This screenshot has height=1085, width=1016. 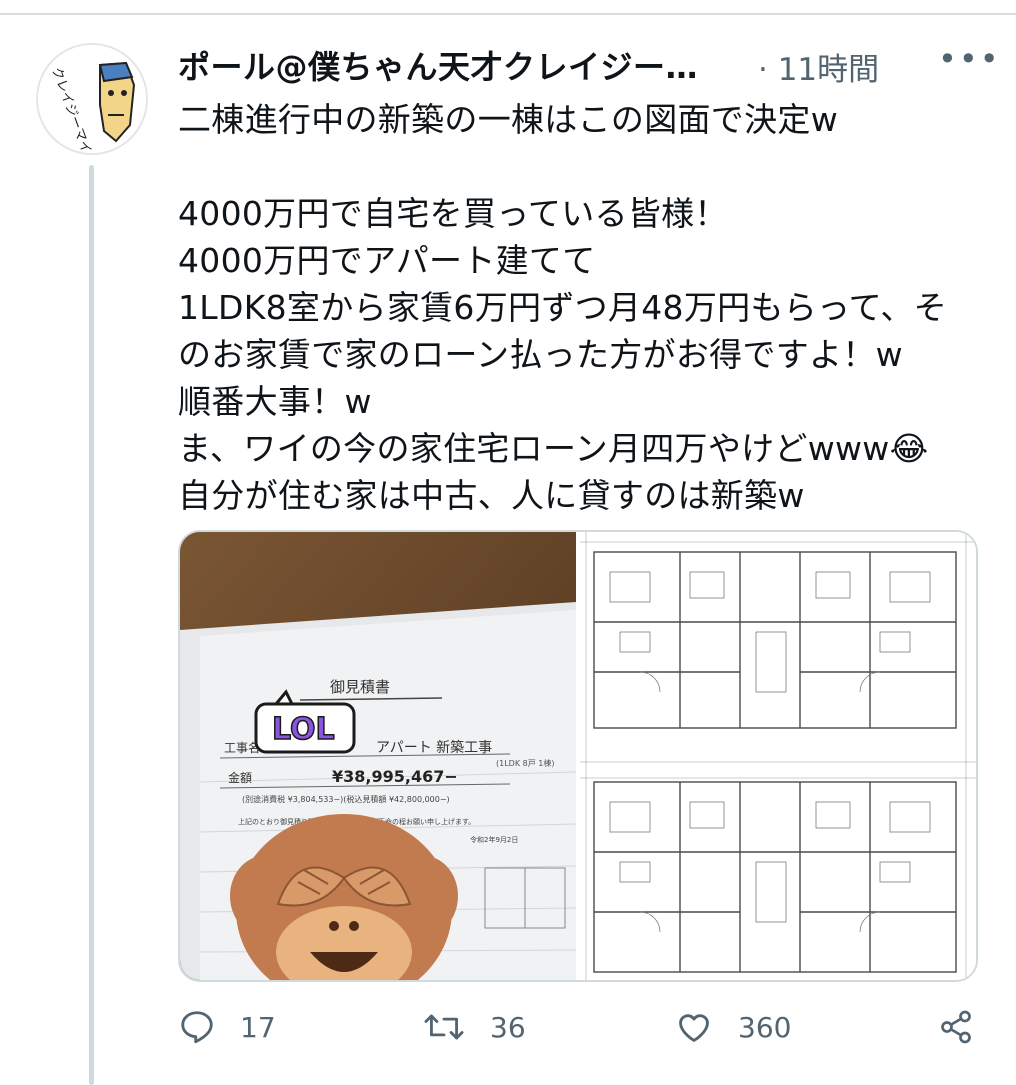 What do you see at coordinates (694, 1028) in the screenshot?
I see `heart-icon` at bounding box center [694, 1028].